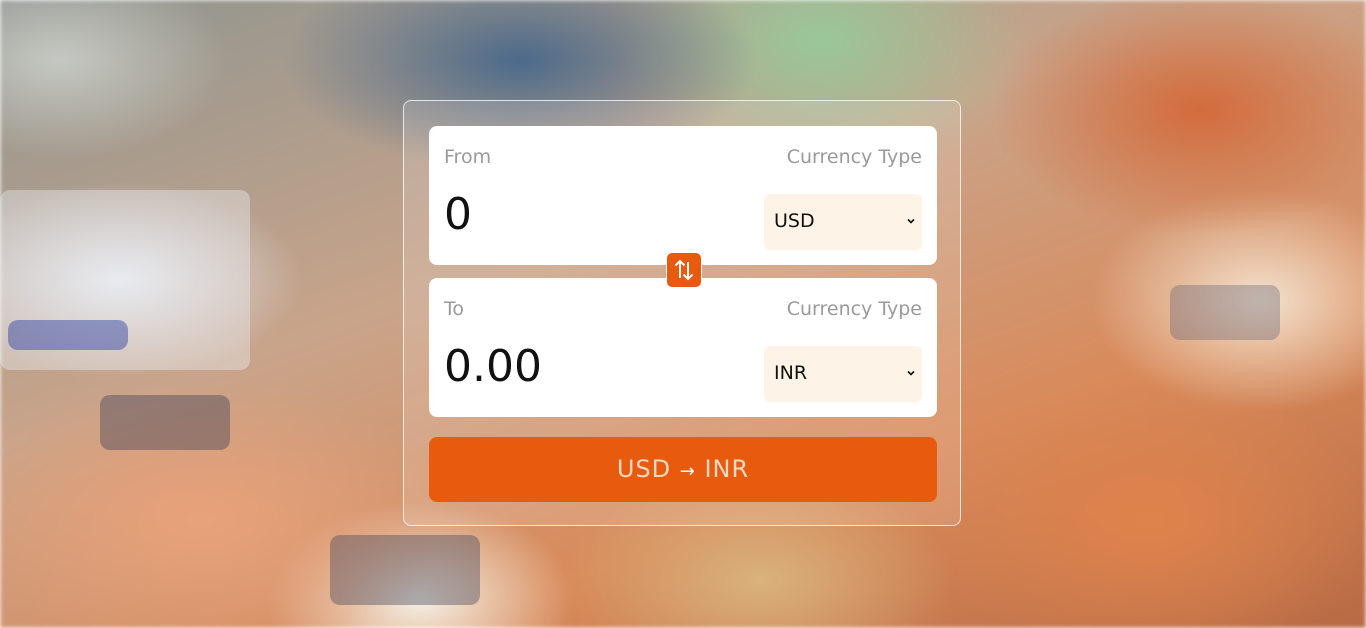  What do you see at coordinates (794, 221) in the screenshot?
I see `from-currency-value: USD` at bounding box center [794, 221].